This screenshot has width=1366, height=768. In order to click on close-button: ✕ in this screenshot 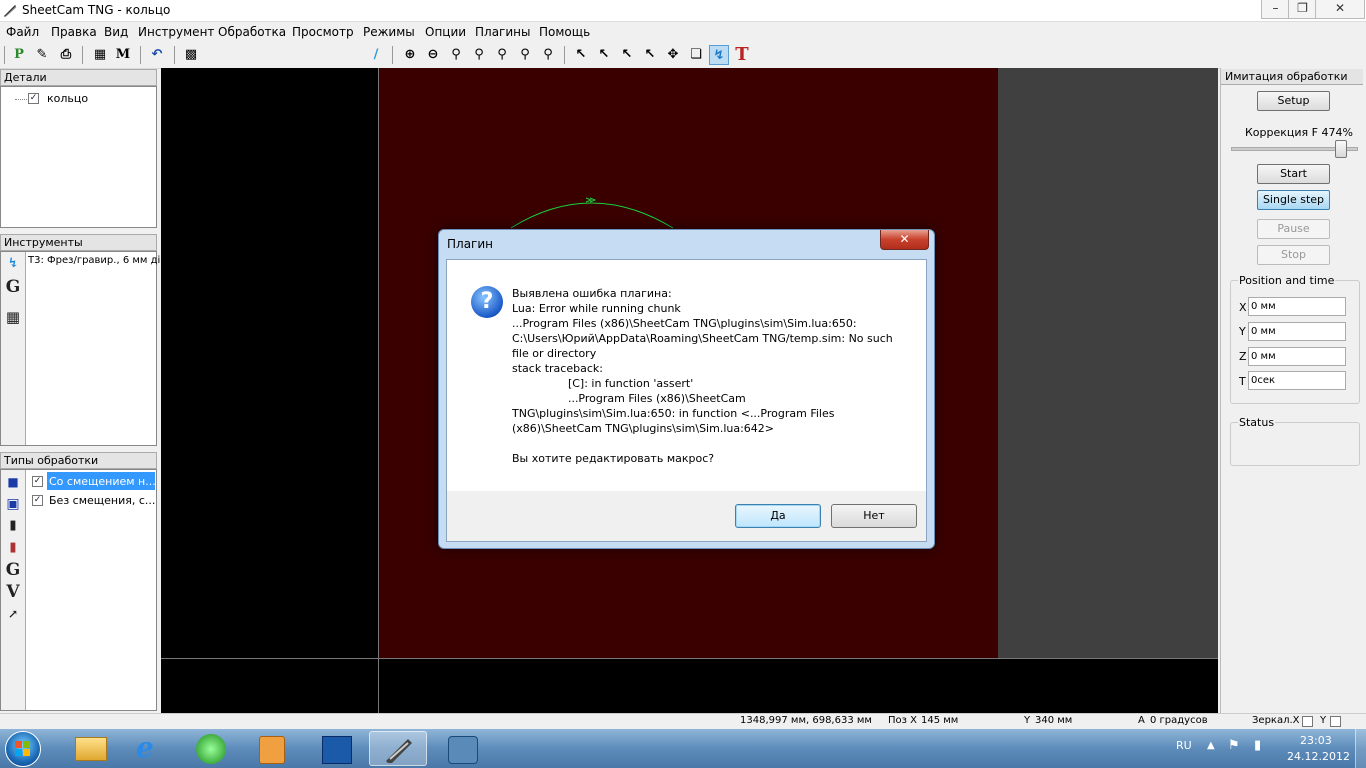, I will do `click(1340, 9)`.